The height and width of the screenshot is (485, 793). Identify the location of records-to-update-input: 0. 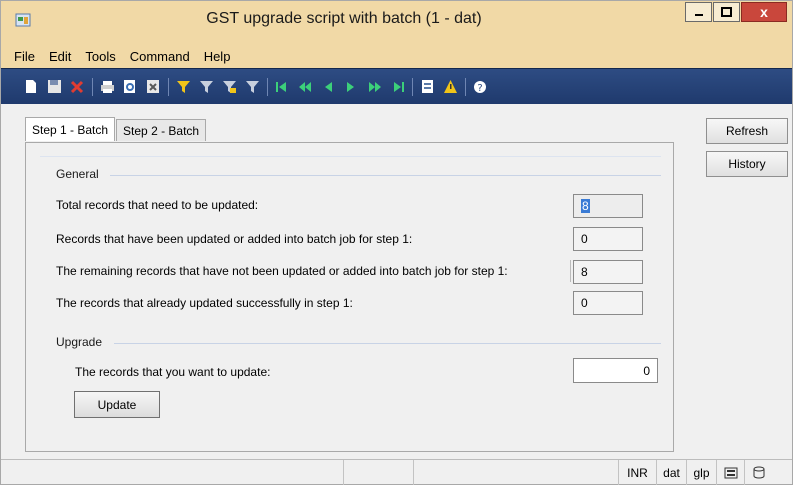
(615, 370).